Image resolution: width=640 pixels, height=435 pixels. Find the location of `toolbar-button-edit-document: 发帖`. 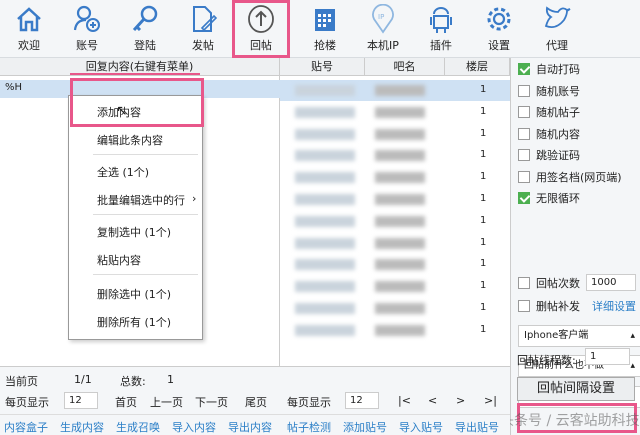

toolbar-button-edit-document: 发帖 is located at coordinates (203, 29).